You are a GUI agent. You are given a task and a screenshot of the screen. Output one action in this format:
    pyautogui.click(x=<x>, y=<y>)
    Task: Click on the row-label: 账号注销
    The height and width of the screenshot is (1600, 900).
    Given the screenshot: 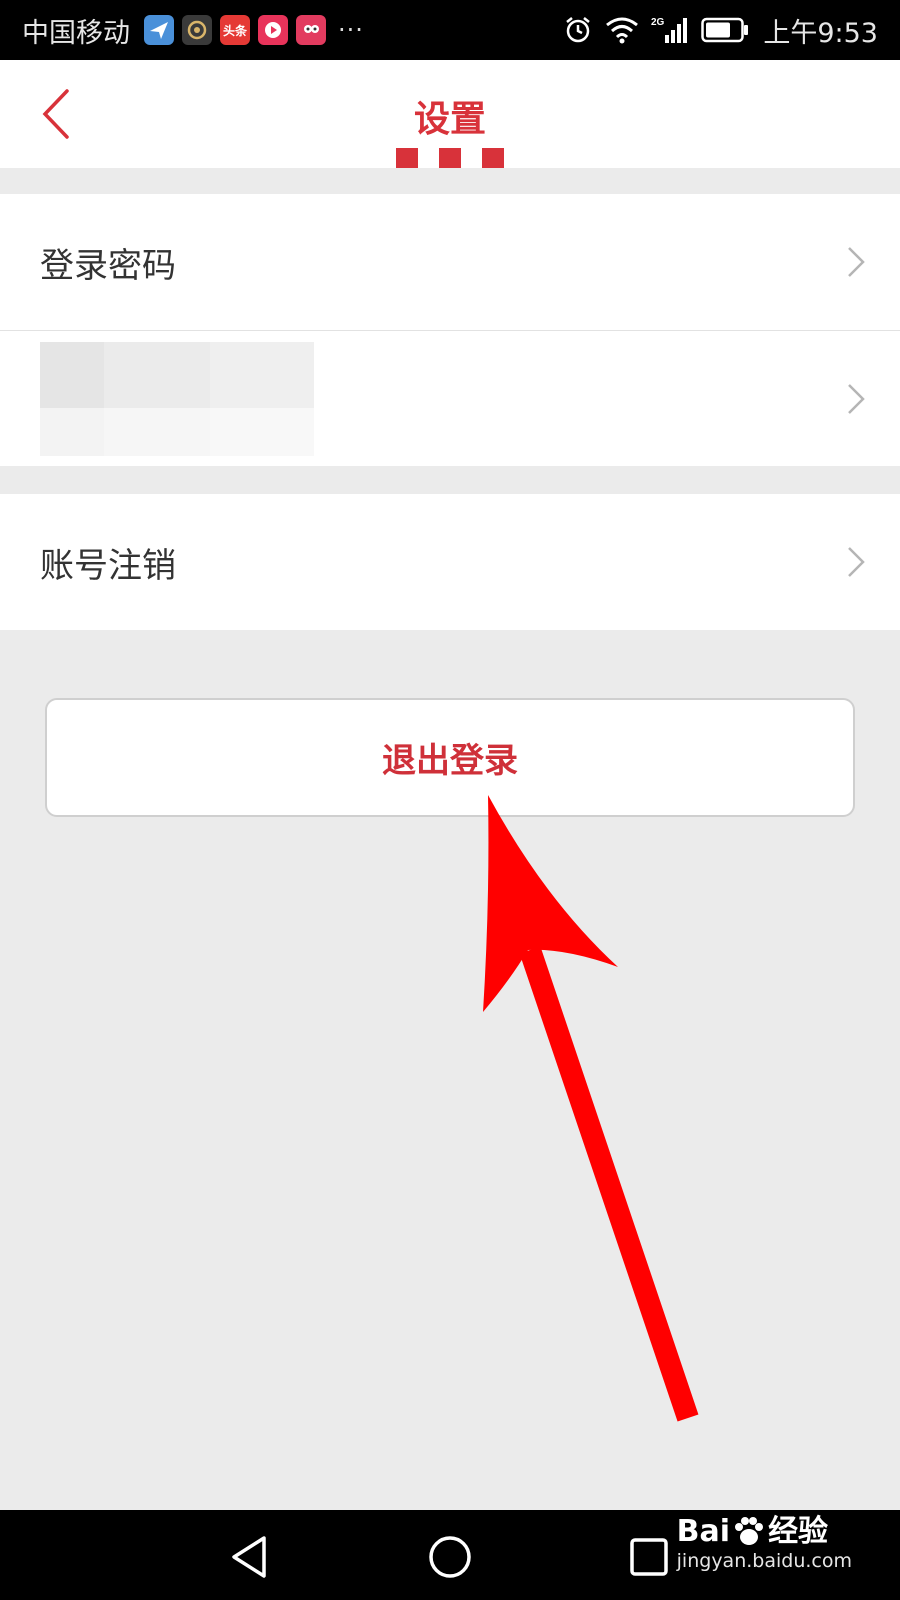 What is the action you would take?
    pyautogui.click(x=108, y=565)
    